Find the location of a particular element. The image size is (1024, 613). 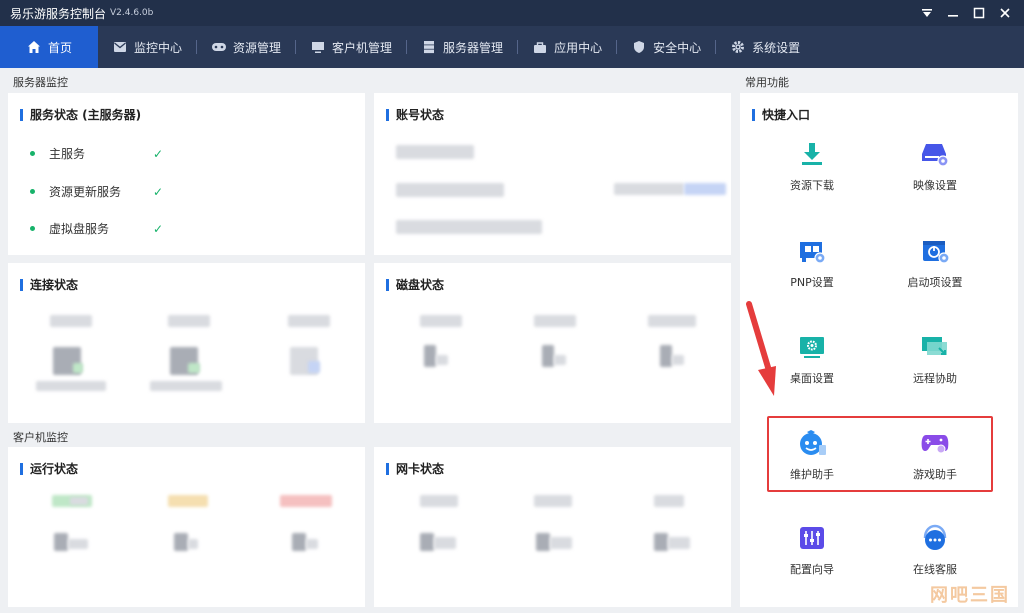

card-title: 网卡状态 is located at coordinates (415, 468).